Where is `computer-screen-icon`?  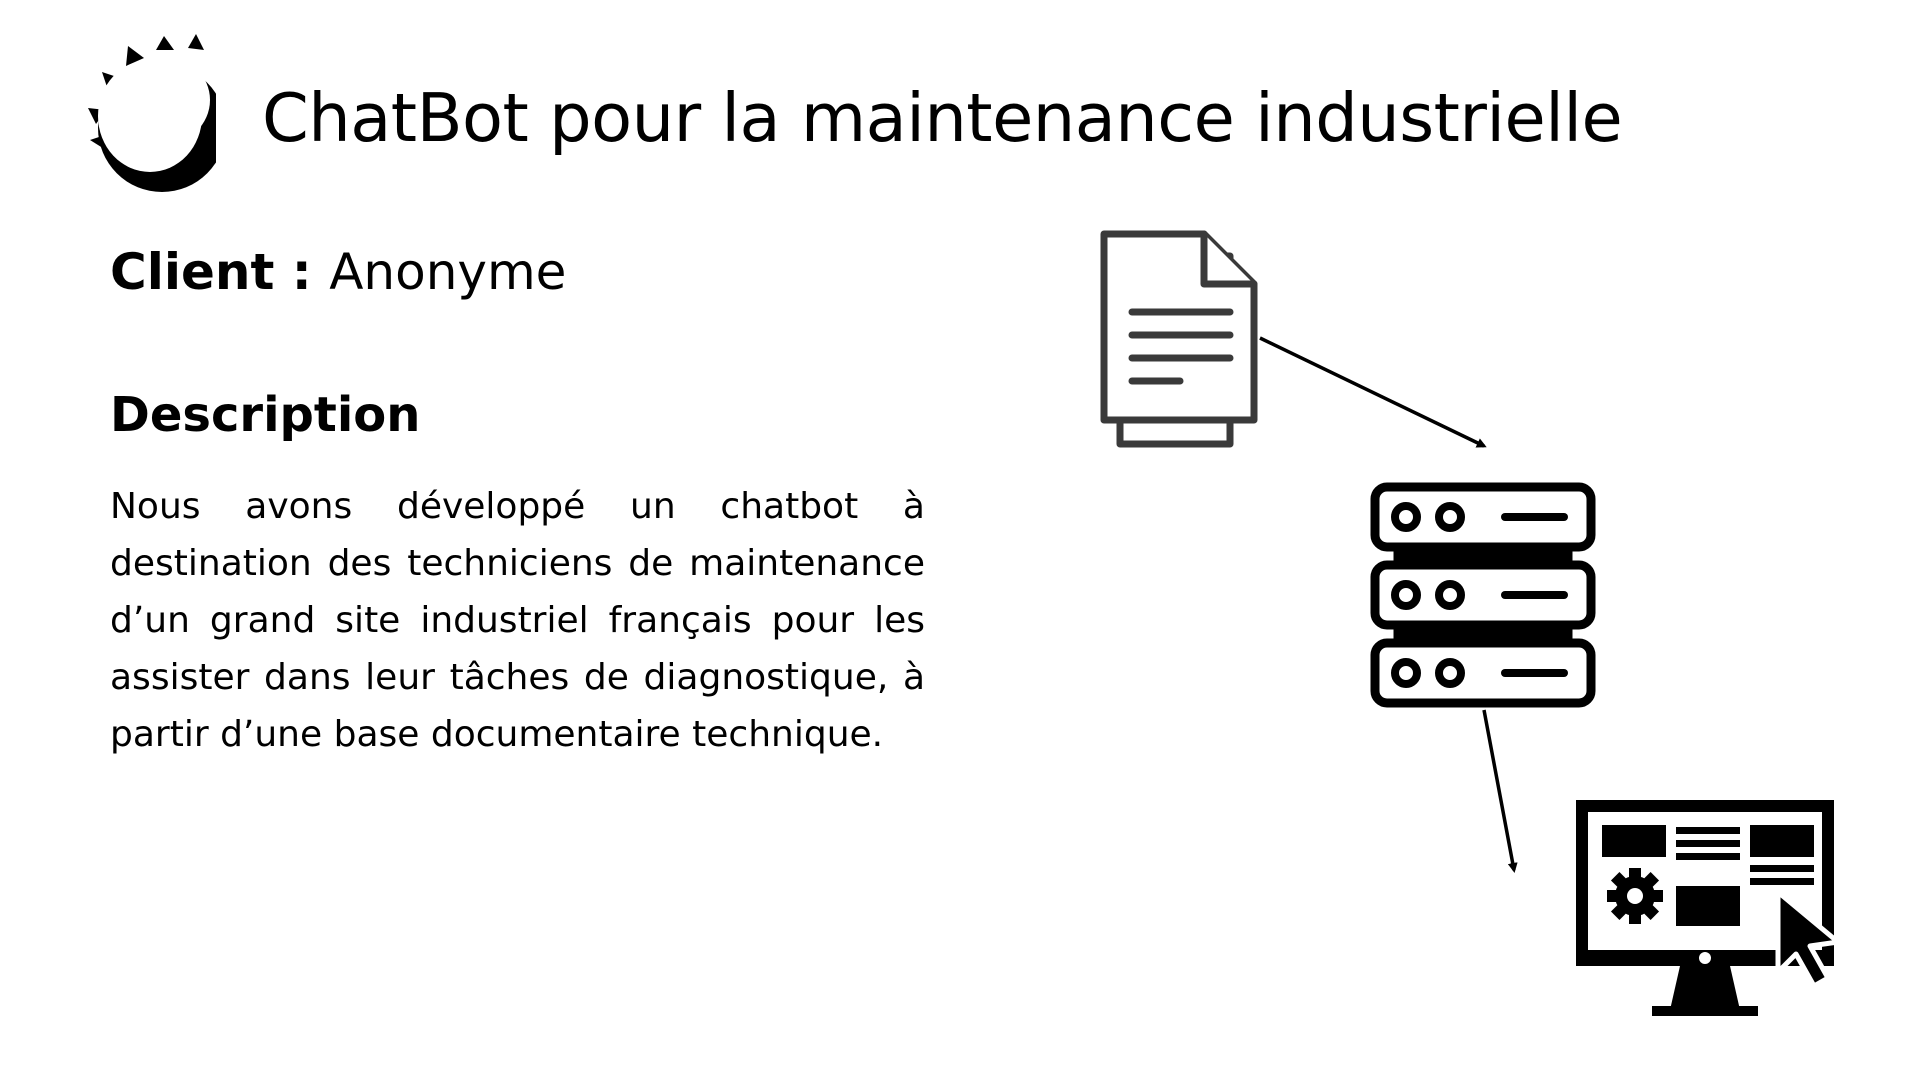 computer-screen-icon is located at coordinates (1708, 908).